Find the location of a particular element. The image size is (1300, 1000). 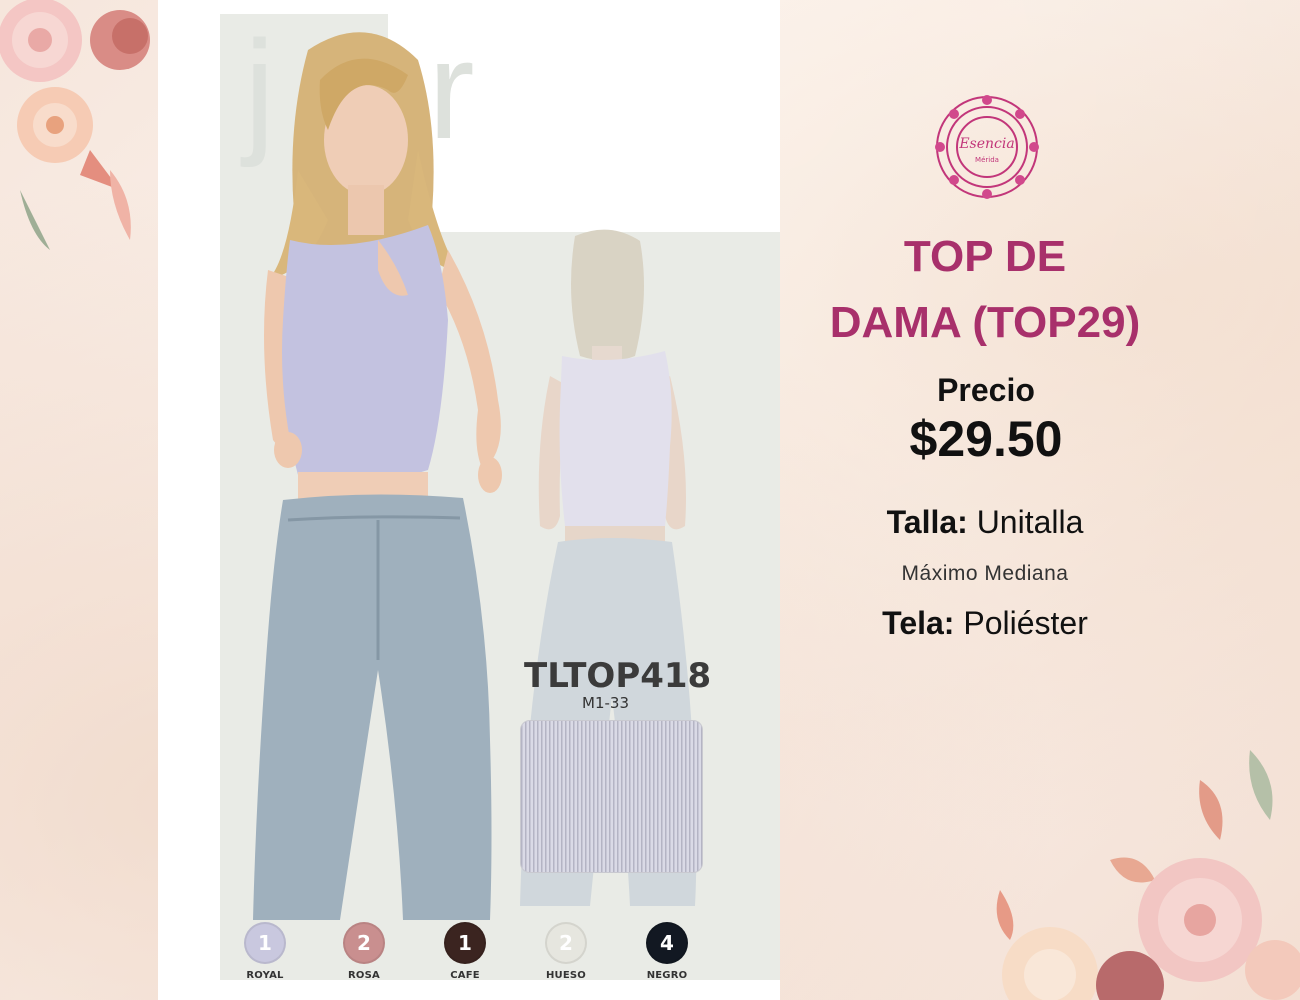

color-option: 2 HUESO is located at coordinates (566, 951).